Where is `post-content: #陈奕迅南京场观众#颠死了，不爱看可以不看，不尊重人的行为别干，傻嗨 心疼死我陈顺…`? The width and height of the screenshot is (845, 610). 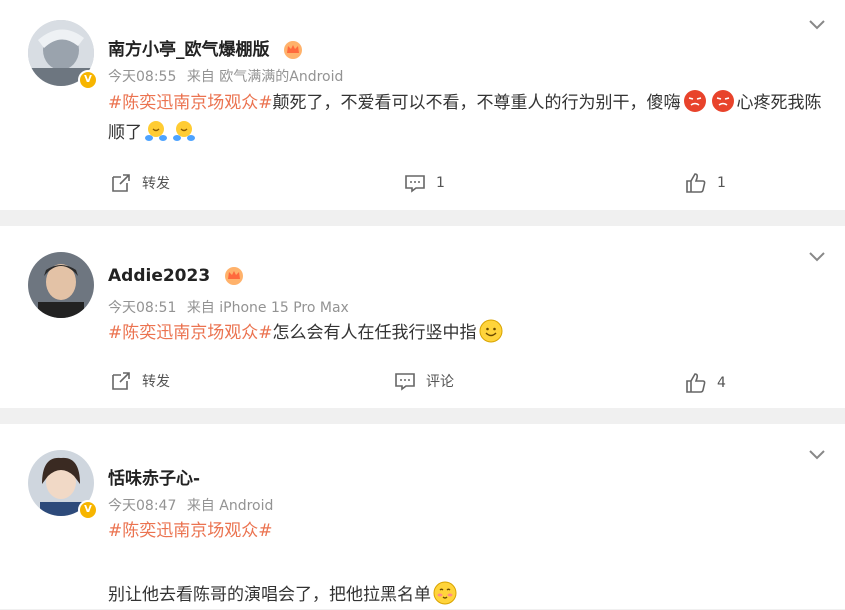 post-content: #陈奕迅南京场观众#颠死了，不爱看可以不看，不尊重人的行为别干，傻嗨 心疼死我陈顺… is located at coordinates (468, 118).